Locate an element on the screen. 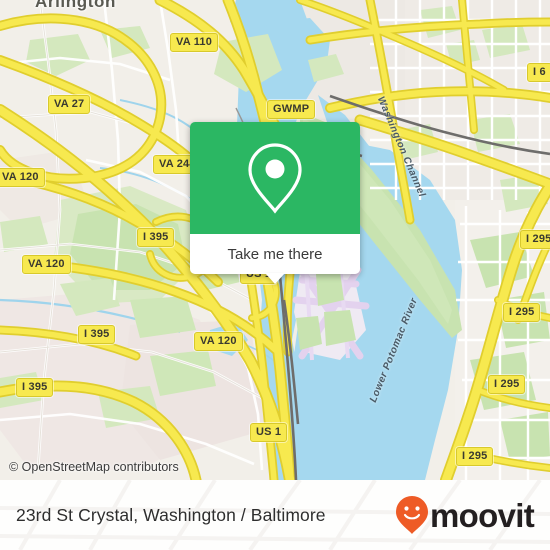 Image resolution: width=550 pixels, height=550 pixels. take-me-there-button: Take me there is located at coordinates (275, 259).